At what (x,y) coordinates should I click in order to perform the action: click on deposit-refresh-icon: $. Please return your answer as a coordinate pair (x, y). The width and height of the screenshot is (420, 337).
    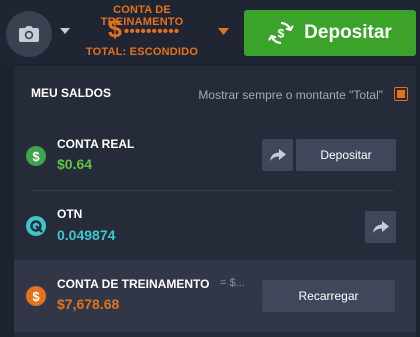
    Looking at the image, I should click on (281, 33).